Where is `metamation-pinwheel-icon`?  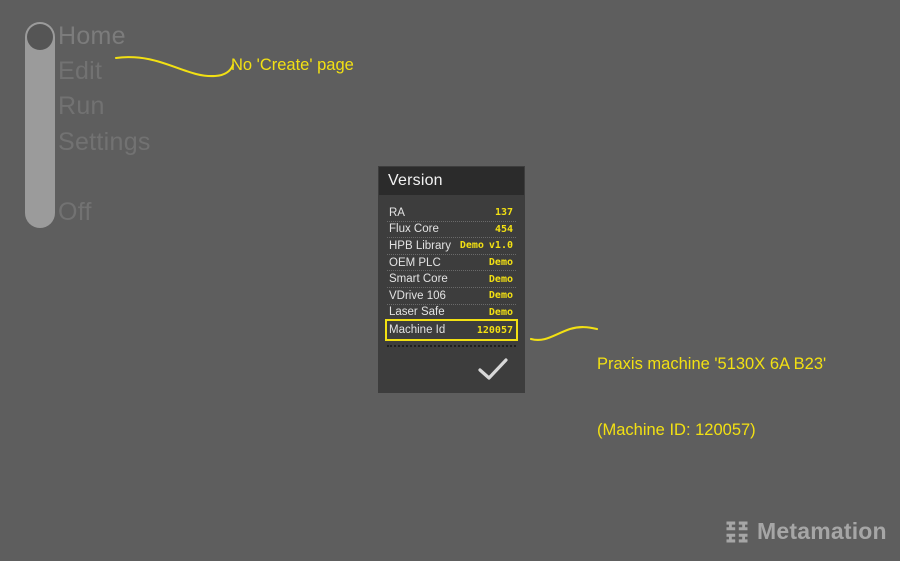
metamation-pinwheel-icon is located at coordinates (737, 531).